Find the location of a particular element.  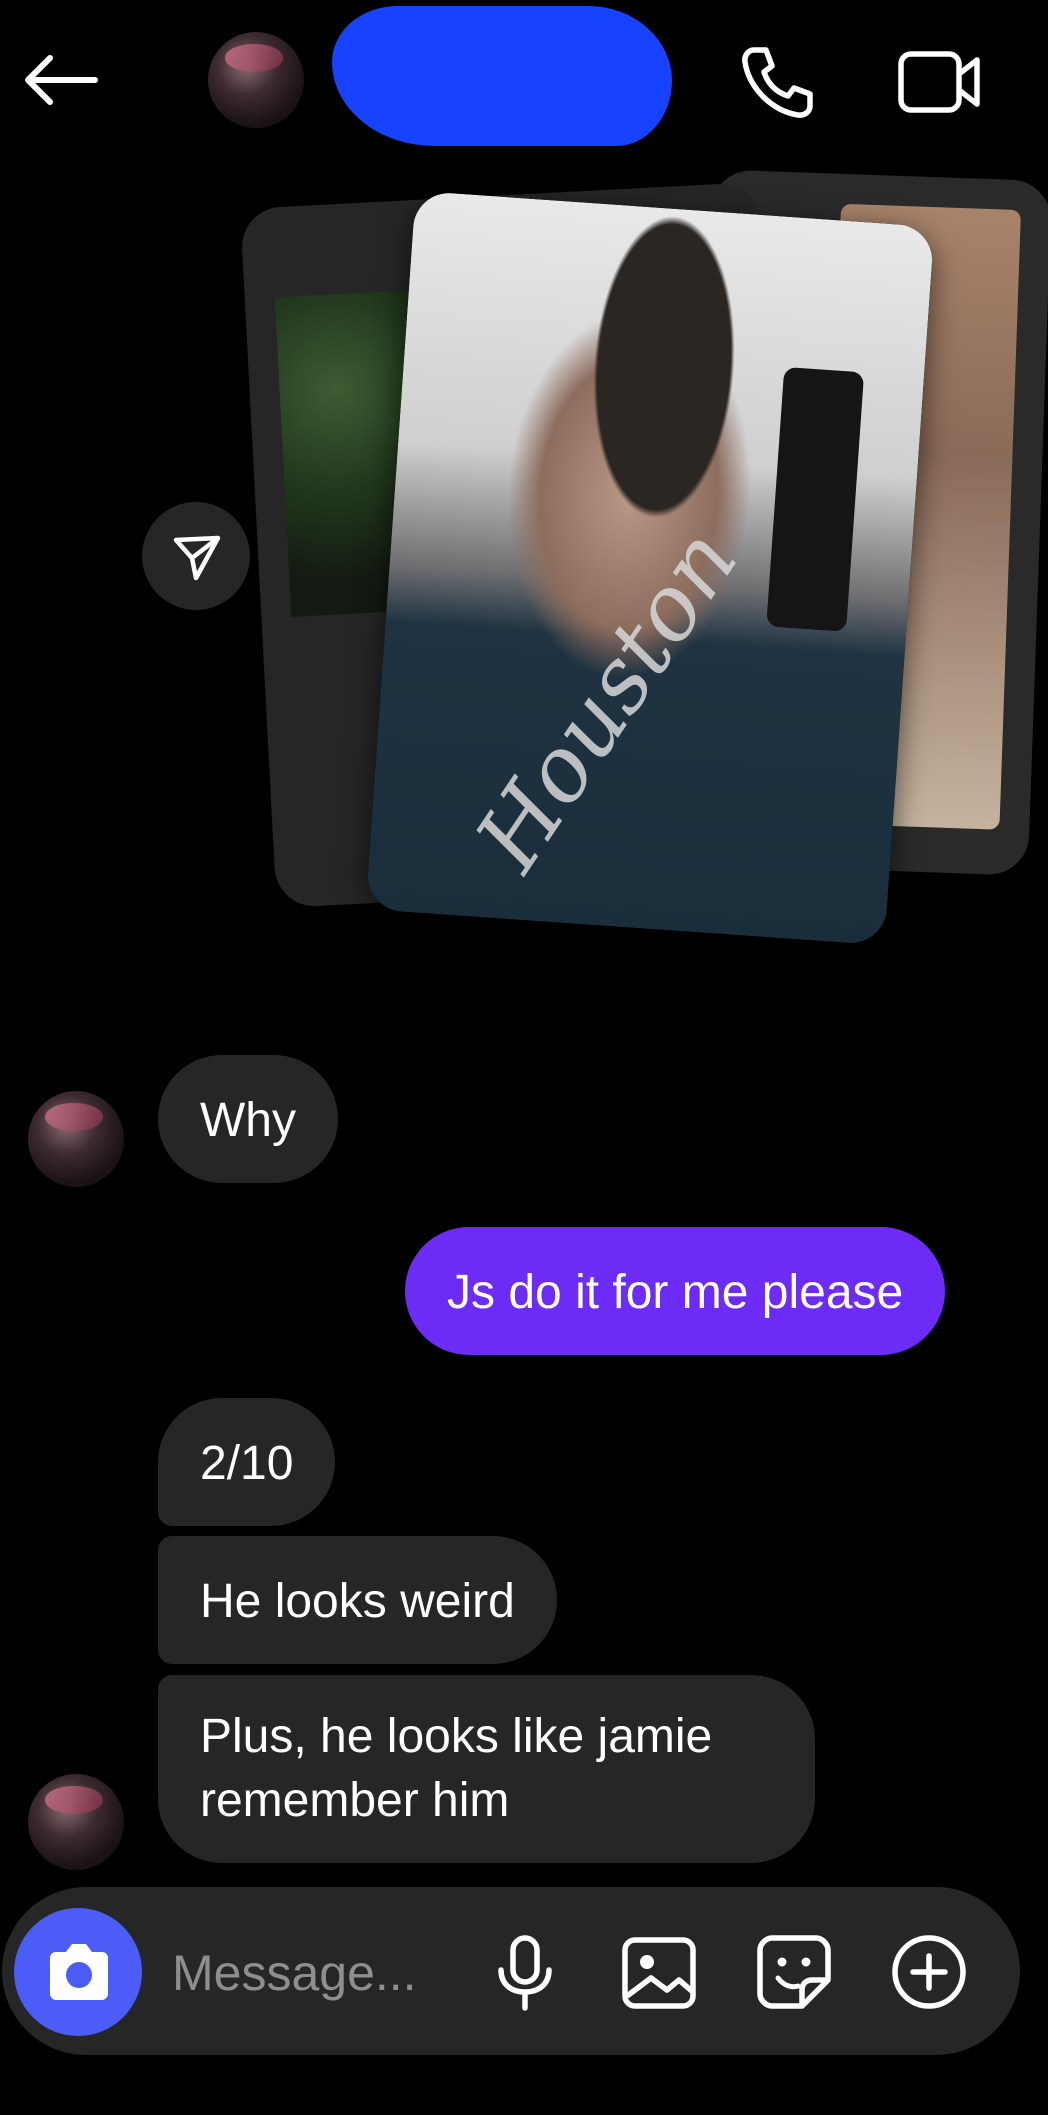

more-options-button is located at coordinates (929, 1972).